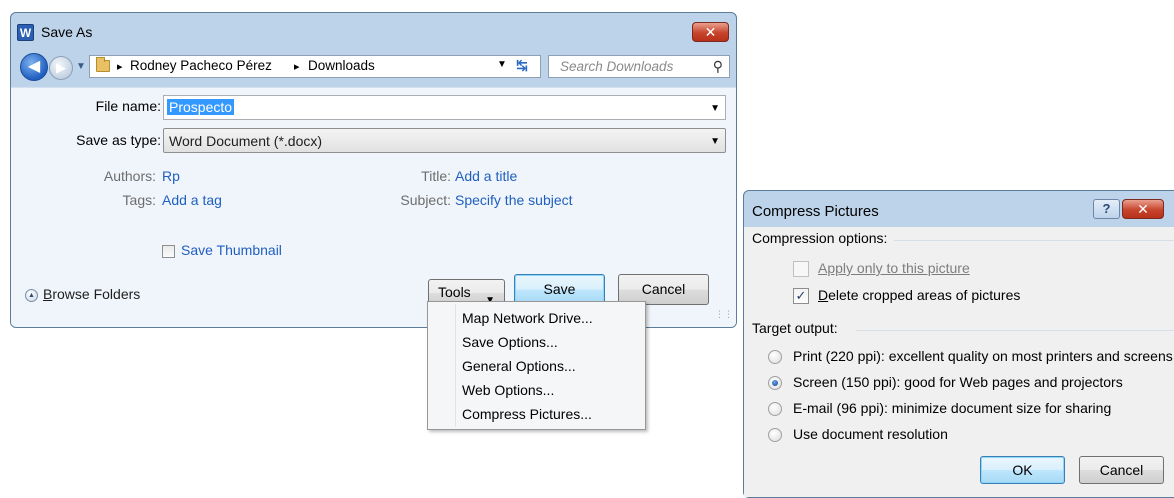 This screenshot has height=498, width=1174. Describe the element at coordinates (61, 68) in the screenshot. I see `forward-arrow-icon: ▶` at that location.